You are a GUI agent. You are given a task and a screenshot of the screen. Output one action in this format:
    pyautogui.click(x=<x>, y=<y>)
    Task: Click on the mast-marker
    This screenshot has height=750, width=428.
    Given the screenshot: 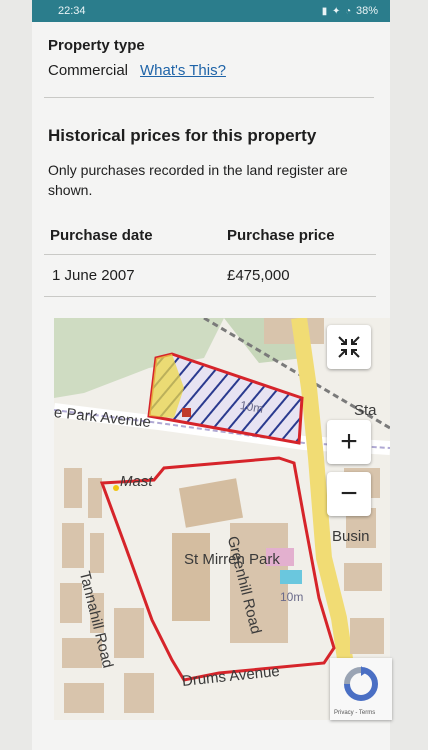 What is the action you would take?
    pyautogui.click(x=116, y=488)
    